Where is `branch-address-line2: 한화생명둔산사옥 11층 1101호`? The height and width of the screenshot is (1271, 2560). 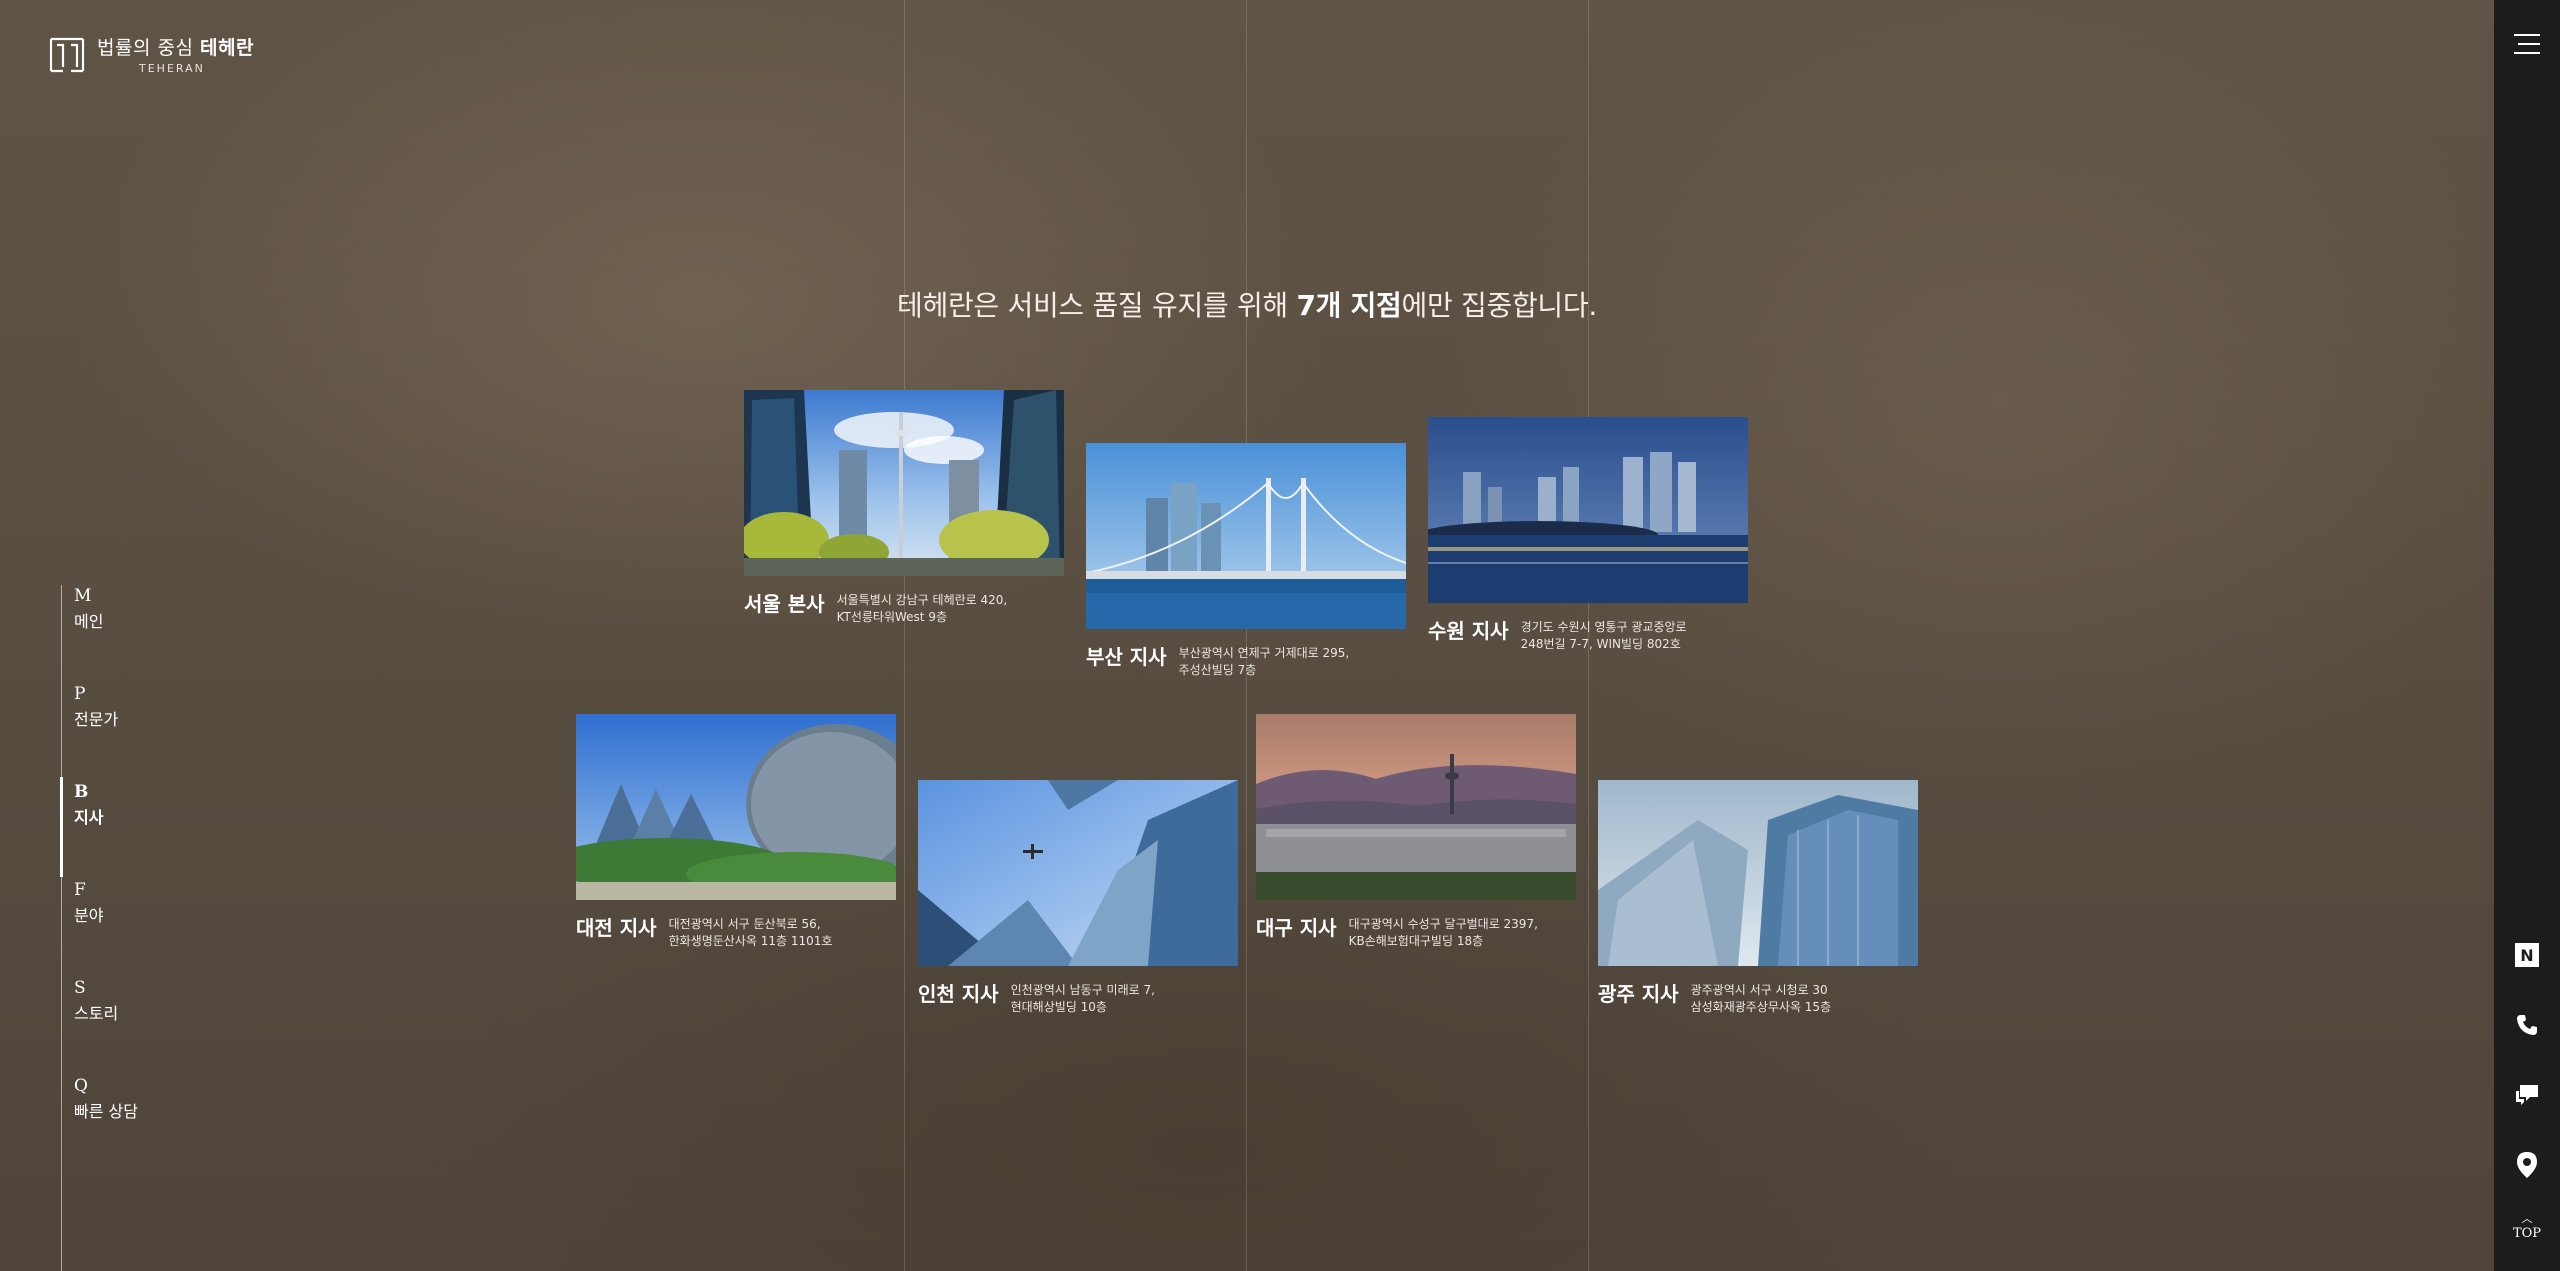 branch-address-line2: 한화생명둔산사옥 11층 1101호 is located at coordinates (750, 941).